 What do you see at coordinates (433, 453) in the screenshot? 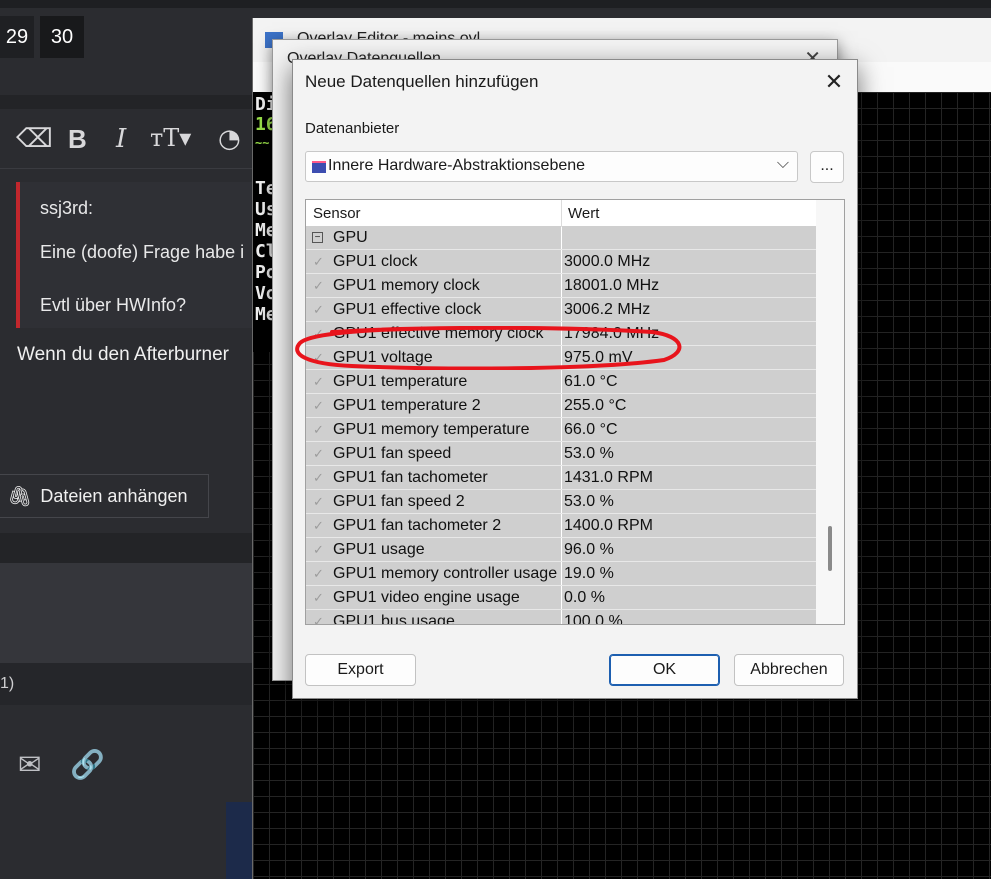
I see `sensor-name-cell: ✓ GPU1 fan speed` at bounding box center [433, 453].